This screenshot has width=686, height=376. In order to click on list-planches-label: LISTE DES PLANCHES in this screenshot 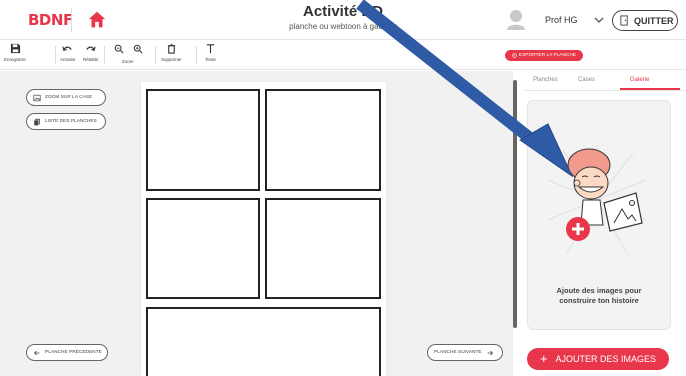, I will do `click(71, 121)`.